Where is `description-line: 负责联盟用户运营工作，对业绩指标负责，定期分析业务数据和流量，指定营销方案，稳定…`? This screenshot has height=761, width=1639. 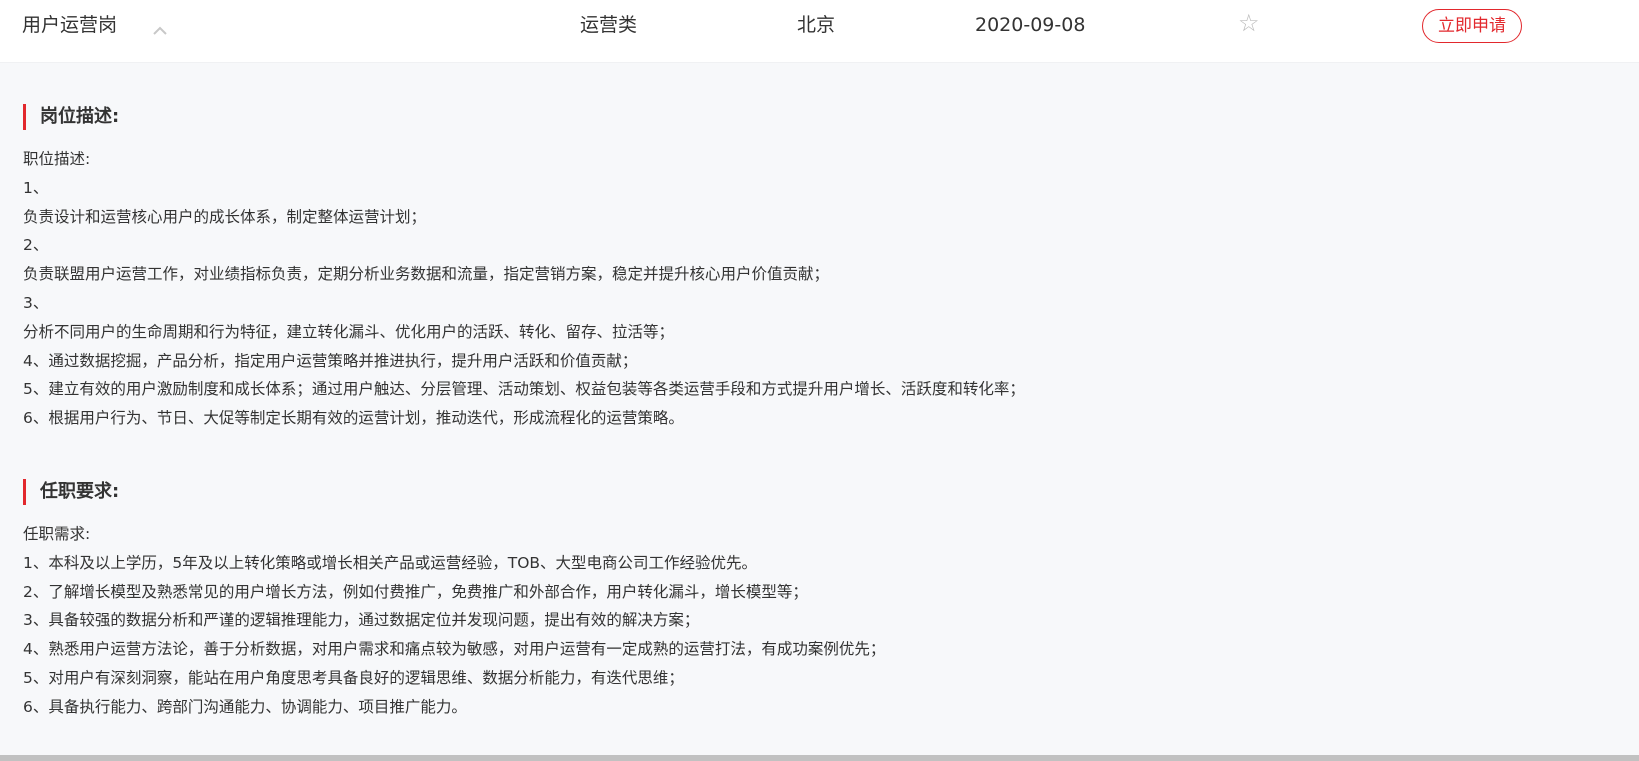
description-line: 负责联盟用户运营工作，对业绩指标负责，定期分析业务数据和流量，指定营销方案，稳定… is located at coordinates (426, 274).